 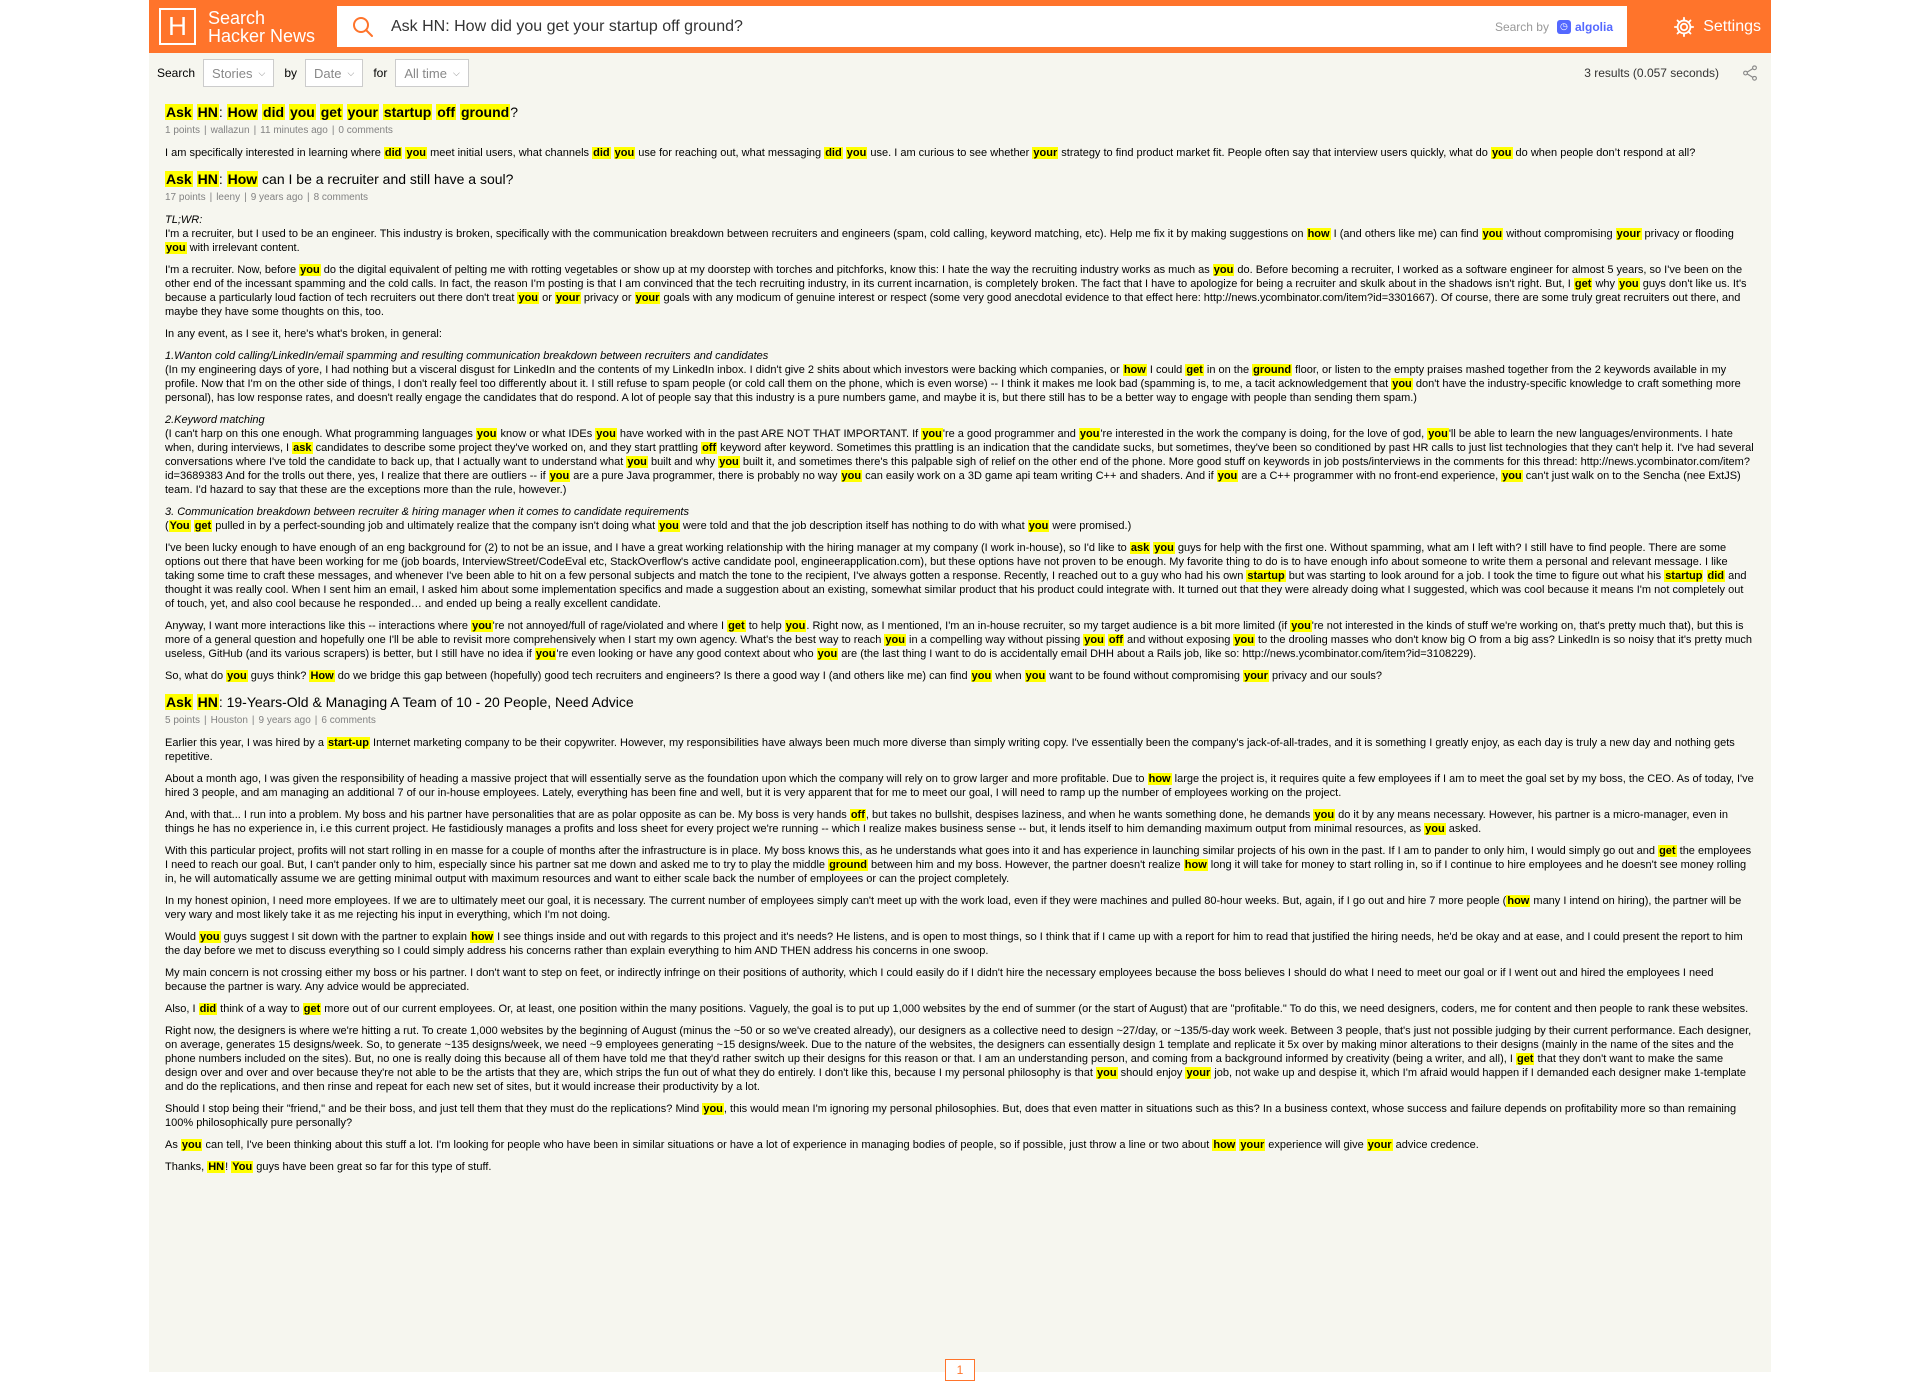 What do you see at coordinates (341, 197) in the screenshot?
I see `story-comments: 8 comments` at bounding box center [341, 197].